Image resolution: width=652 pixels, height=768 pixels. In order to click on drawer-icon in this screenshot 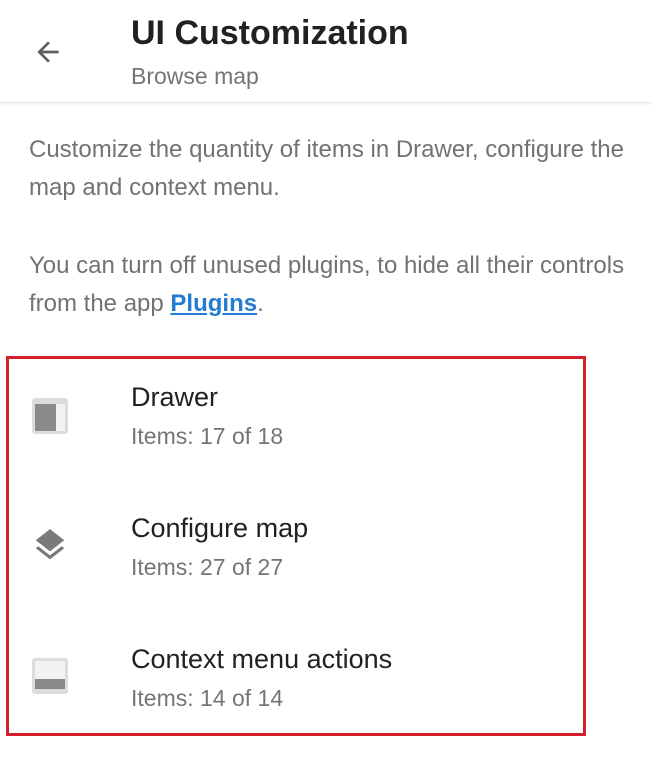, I will do `click(50, 416)`.